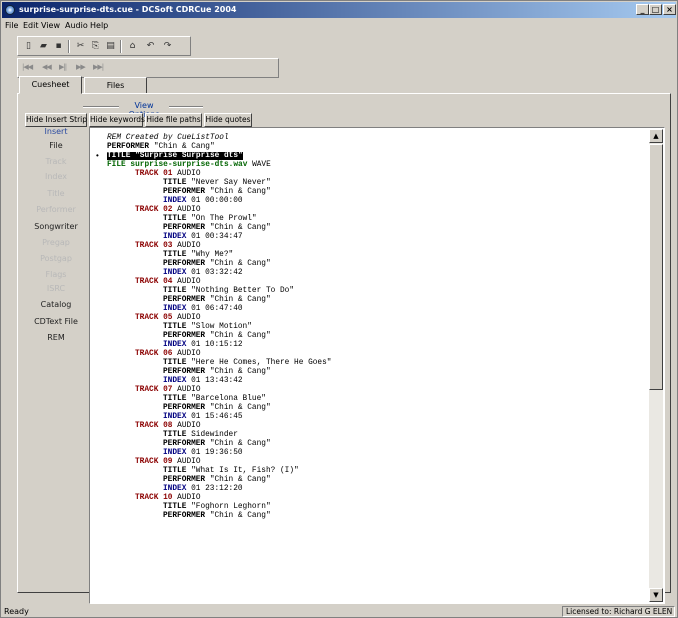 Image resolution: width=678 pixels, height=618 pixels. What do you see at coordinates (656, 595) in the screenshot?
I see `scroll-down-arrow-icon: ▼` at bounding box center [656, 595].